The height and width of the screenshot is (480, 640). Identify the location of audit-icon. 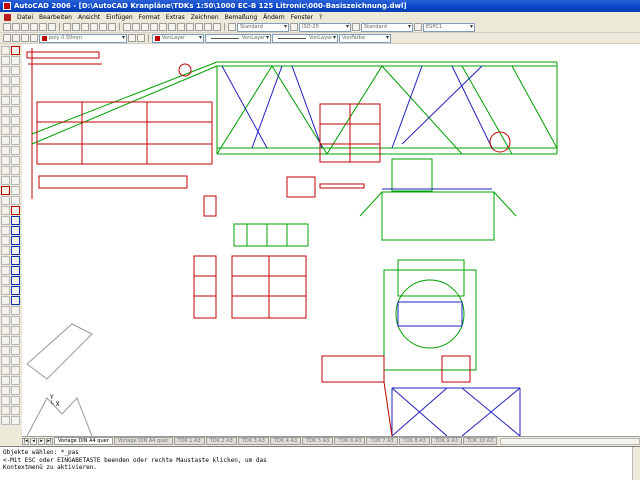
(15, 410).